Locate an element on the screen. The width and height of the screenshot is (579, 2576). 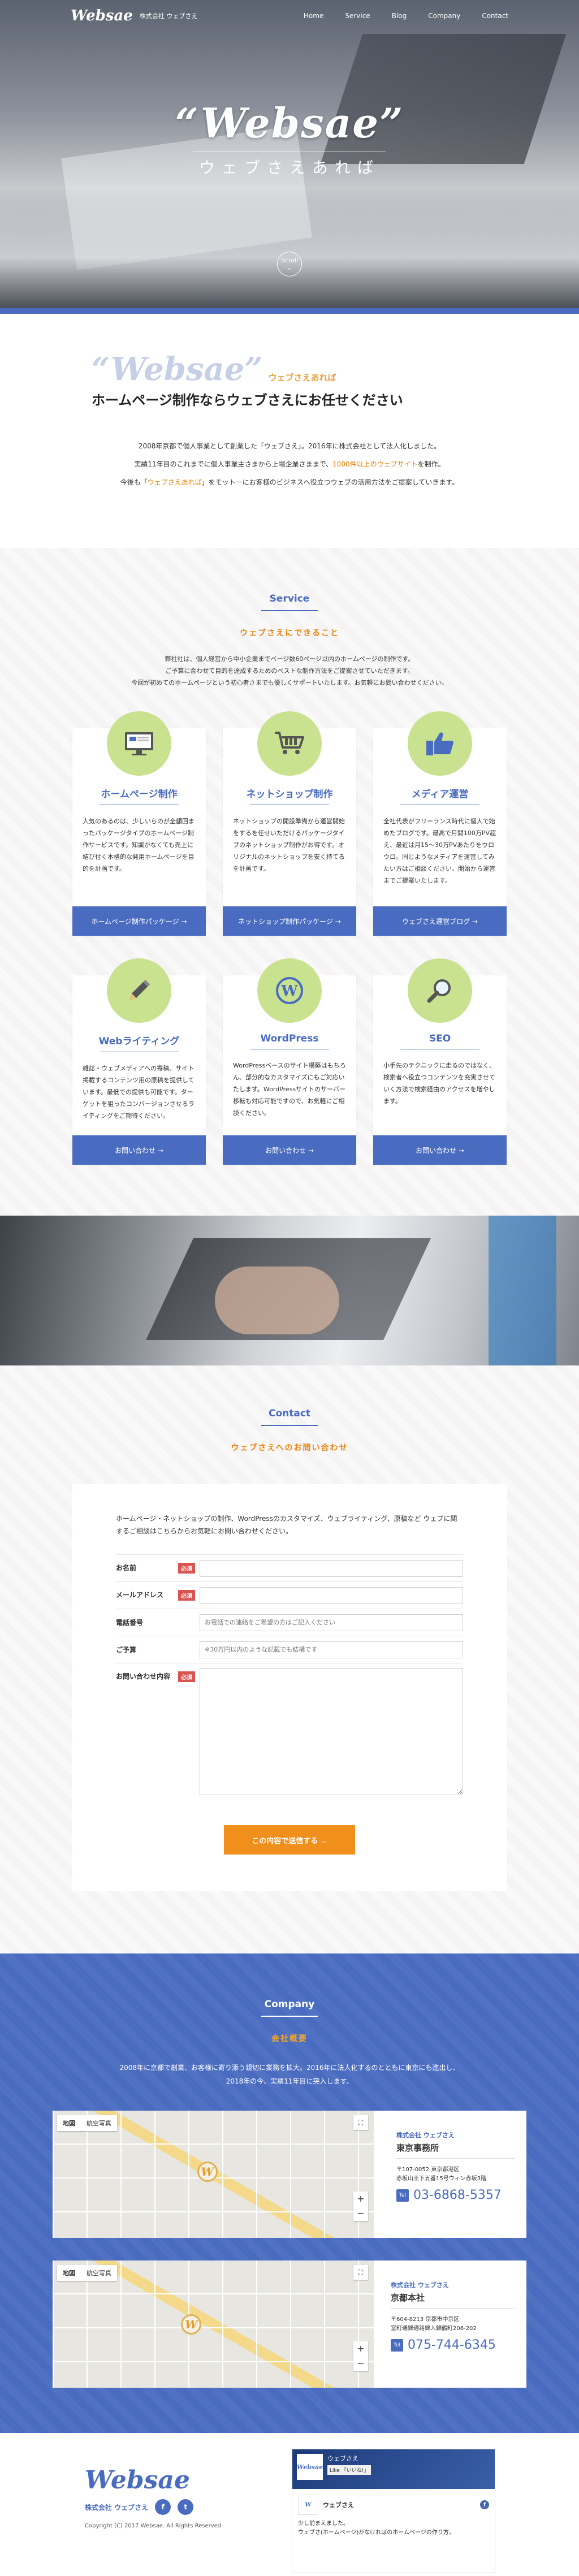
footer-logo: Websae is located at coordinates (137, 2480).